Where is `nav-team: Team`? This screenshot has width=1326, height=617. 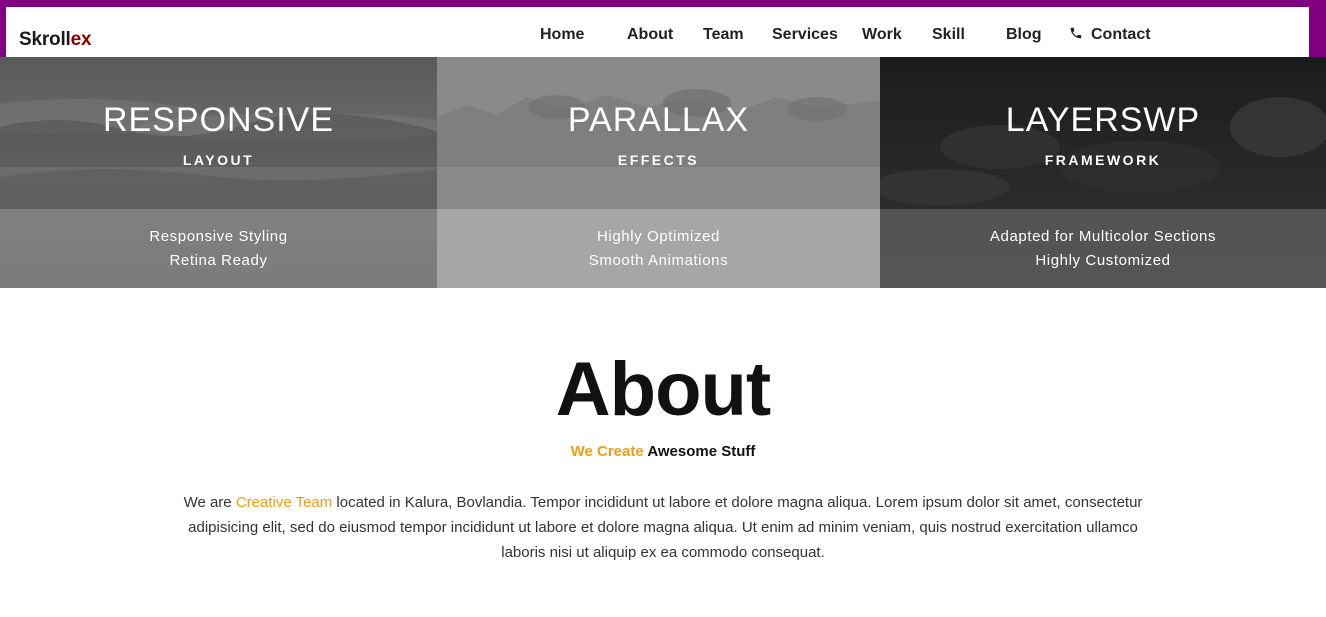
nav-team: Team is located at coordinates (723, 35).